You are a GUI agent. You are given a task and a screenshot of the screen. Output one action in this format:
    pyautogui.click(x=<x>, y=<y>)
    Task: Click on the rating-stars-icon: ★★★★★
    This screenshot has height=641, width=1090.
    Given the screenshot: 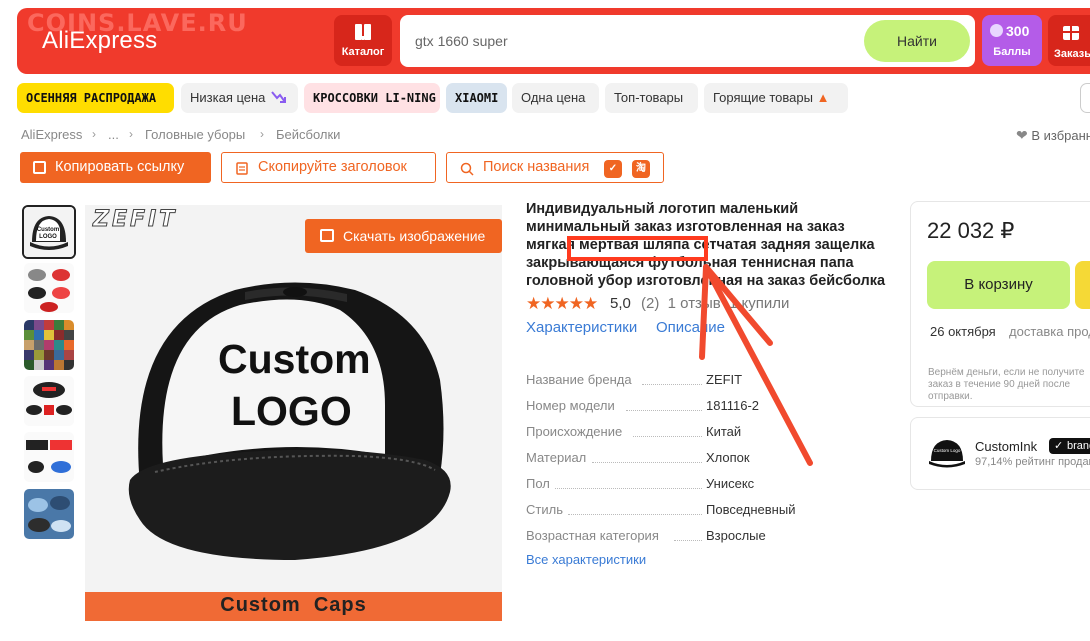 What is the action you would take?
    pyautogui.click(x=562, y=303)
    